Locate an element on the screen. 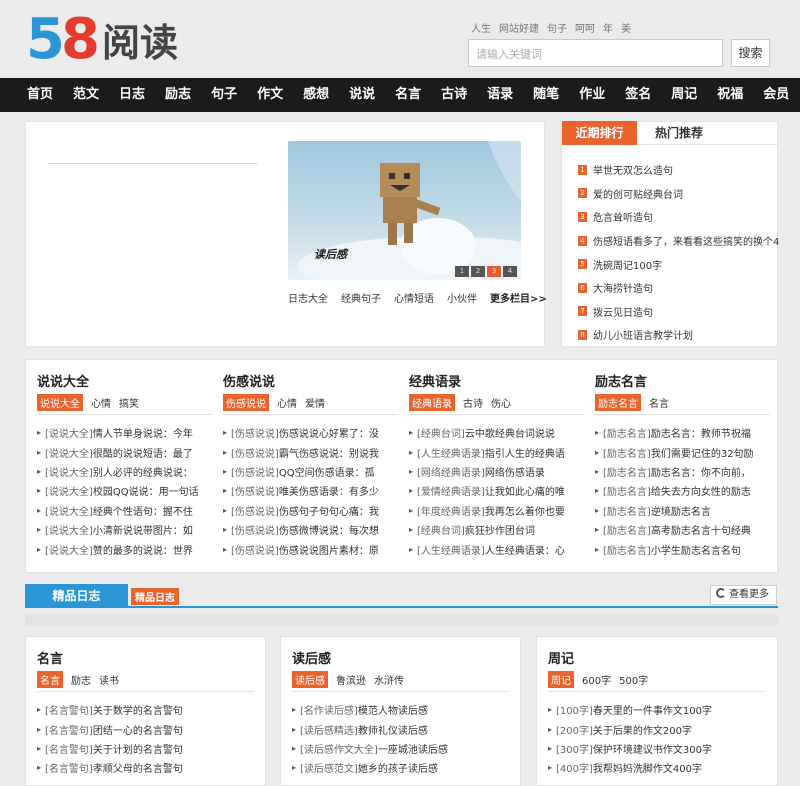  tab-recent-ranking: 近期排行 is located at coordinates (599, 133).